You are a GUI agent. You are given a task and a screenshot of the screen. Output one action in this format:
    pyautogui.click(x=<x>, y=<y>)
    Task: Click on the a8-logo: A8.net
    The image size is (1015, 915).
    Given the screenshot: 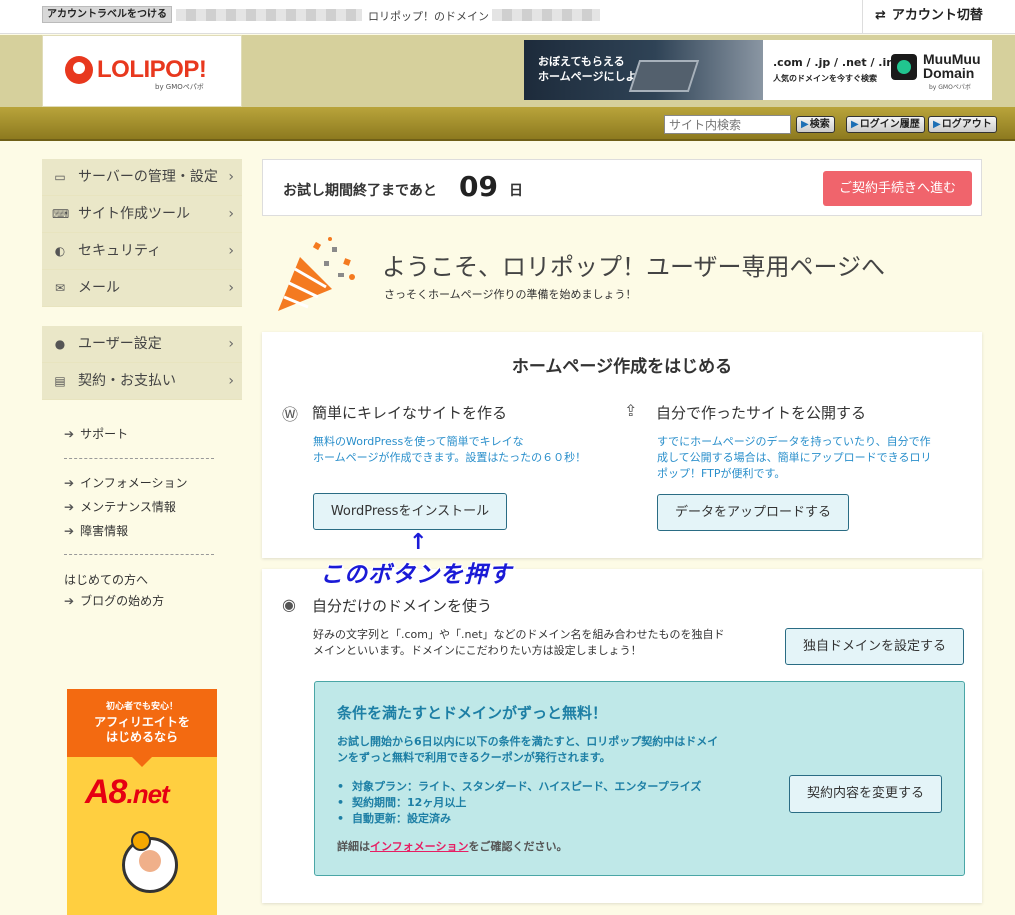 What is the action you would take?
    pyautogui.click(x=127, y=792)
    